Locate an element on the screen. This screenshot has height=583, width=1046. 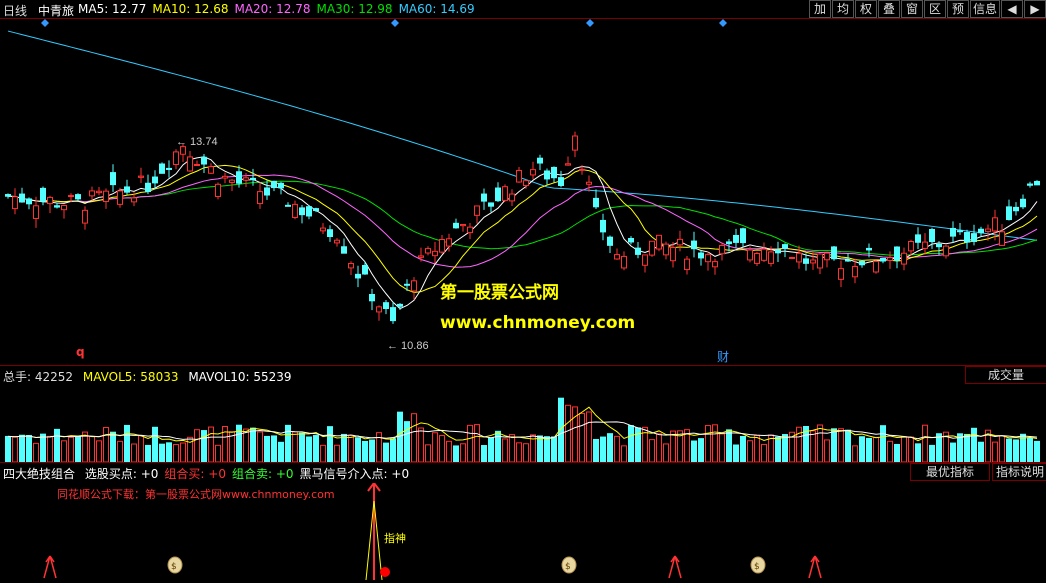
money-bag-icon: $ is located at coordinates (174, 567).